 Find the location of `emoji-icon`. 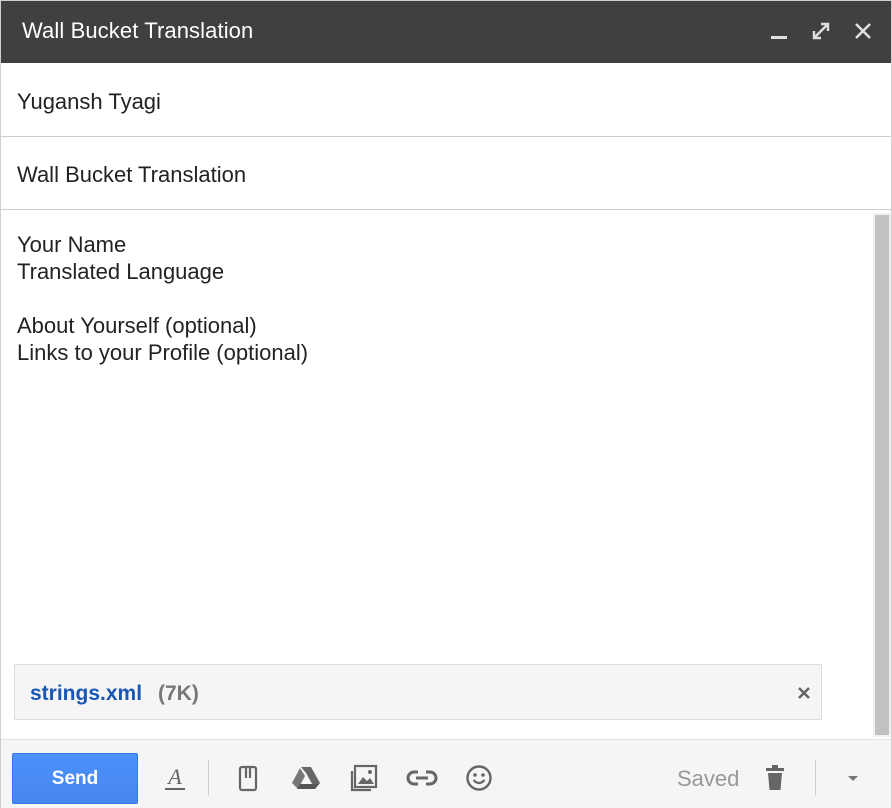

emoji-icon is located at coordinates (479, 778).